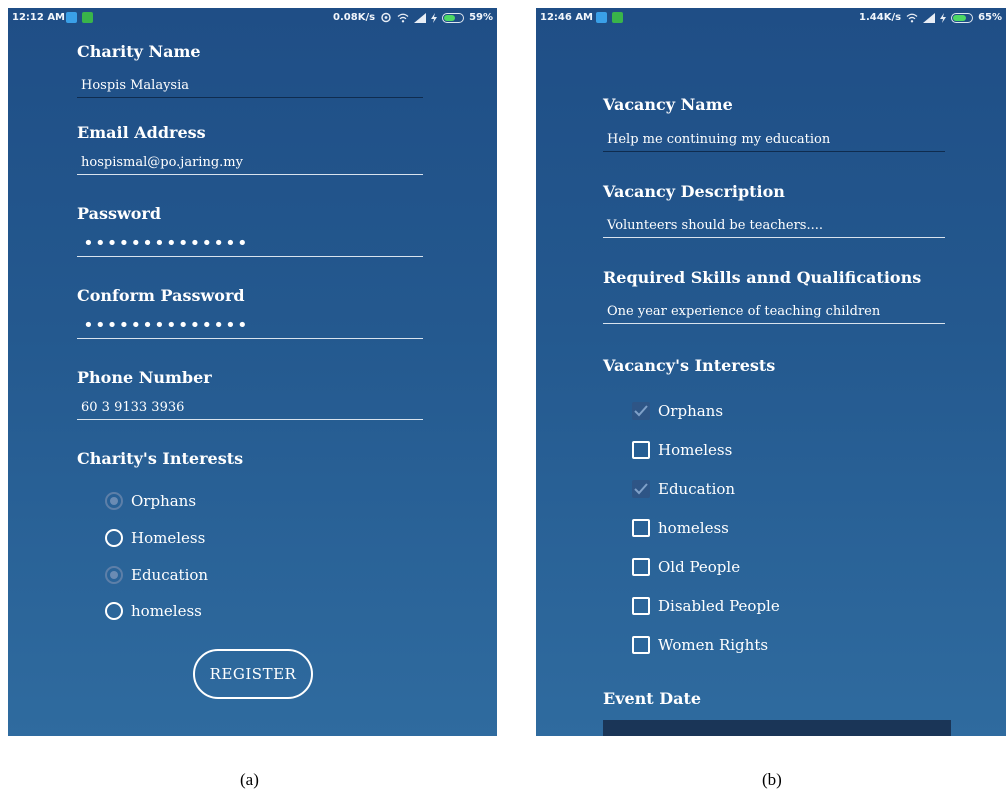  What do you see at coordinates (170, 575) in the screenshot?
I see `interest-option-label: Education` at bounding box center [170, 575].